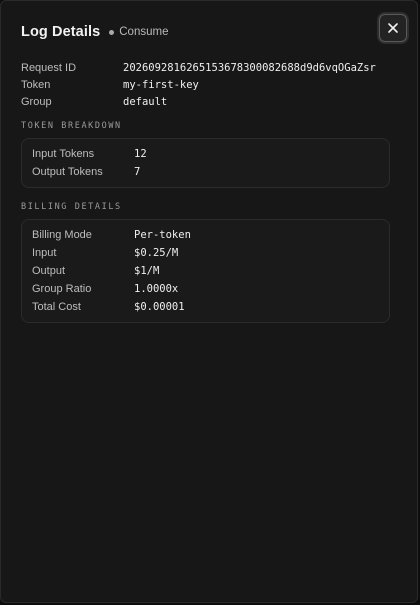 The image size is (420, 605). Describe the element at coordinates (36, 101) in the screenshot. I see `meta-label: Group` at that location.